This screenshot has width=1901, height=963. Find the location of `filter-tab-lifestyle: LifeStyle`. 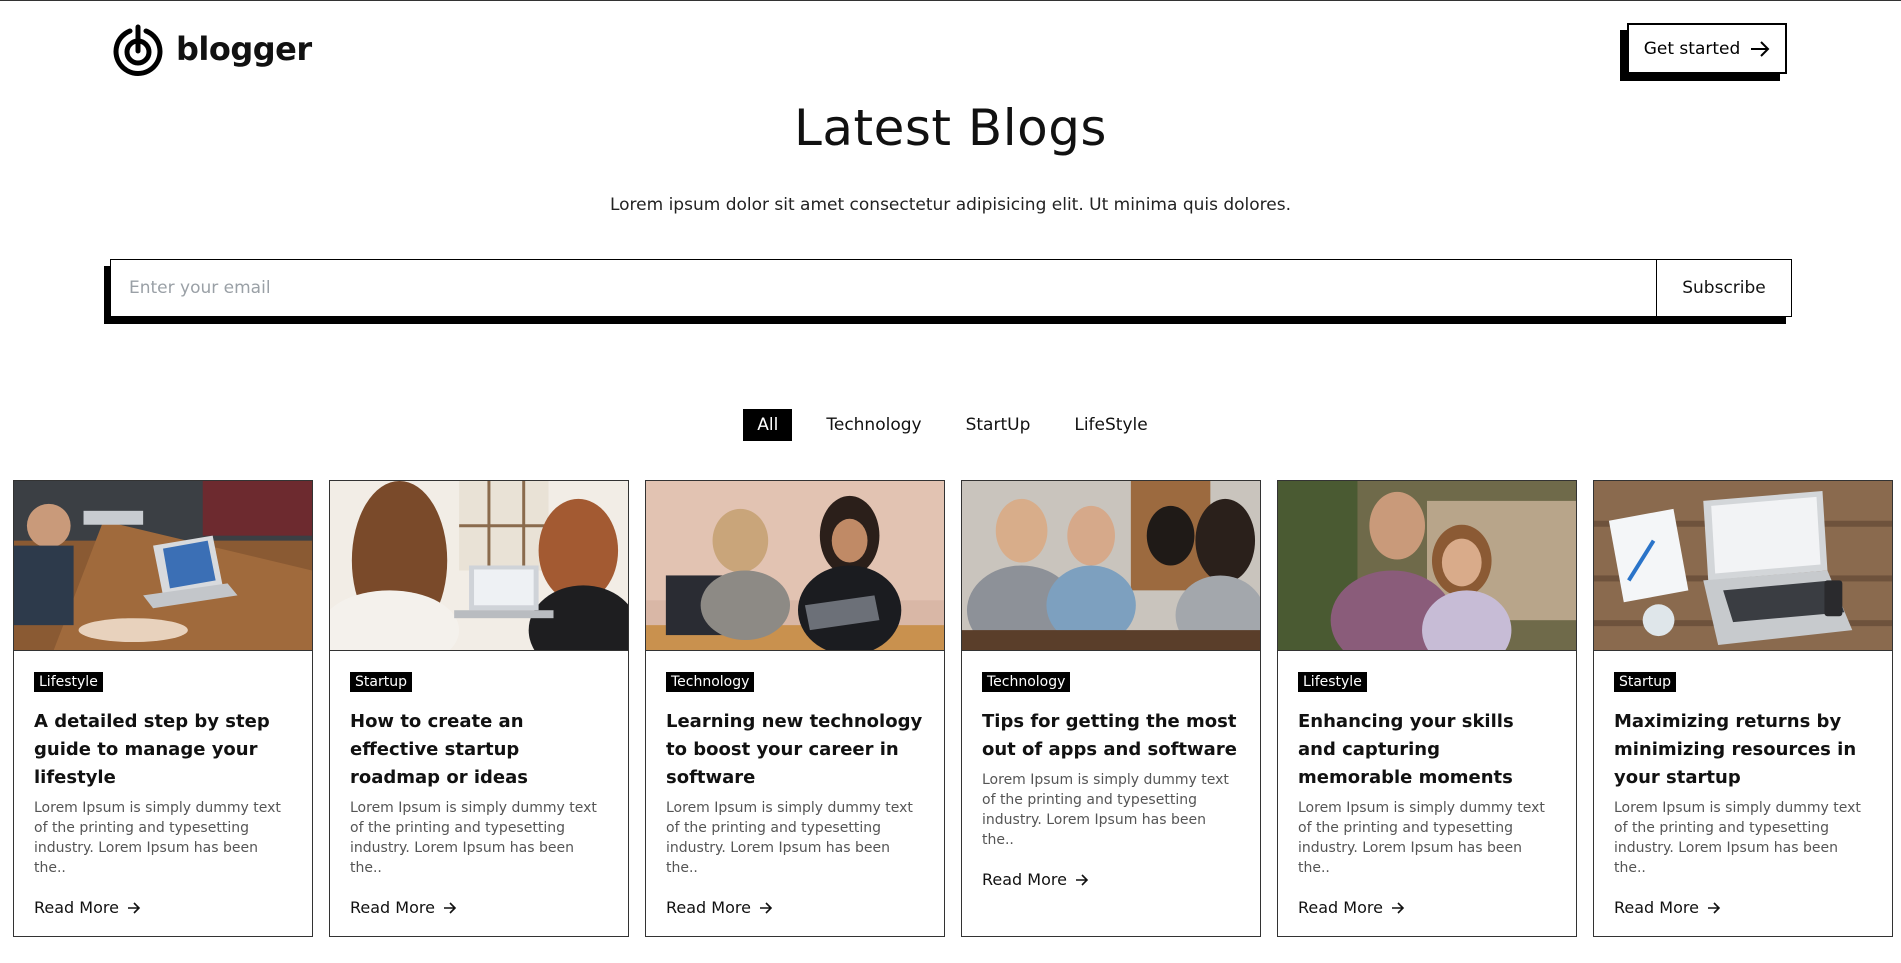

filter-tab-lifestyle: LifeStyle is located at coordinates (1110, 425).